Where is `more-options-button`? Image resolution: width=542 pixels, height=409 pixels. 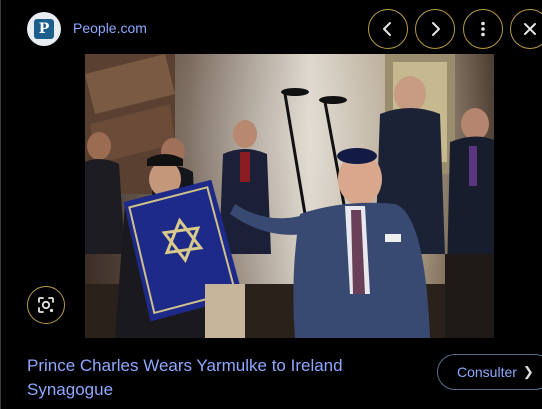 more-options-button is located at coordinates (483, 29).